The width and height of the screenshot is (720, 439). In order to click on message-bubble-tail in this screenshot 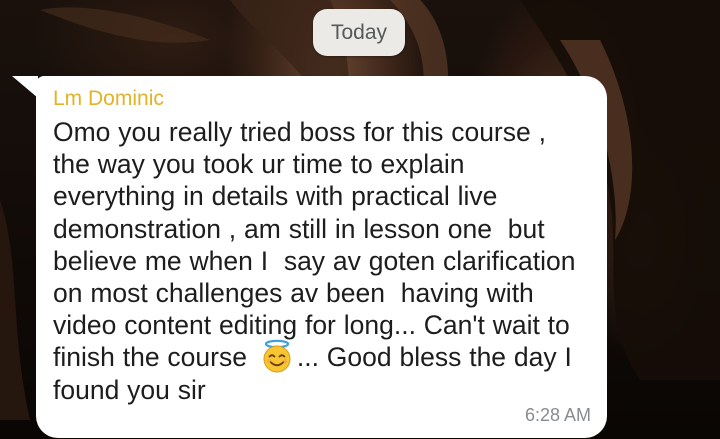, I will do `click(25, 87)`.